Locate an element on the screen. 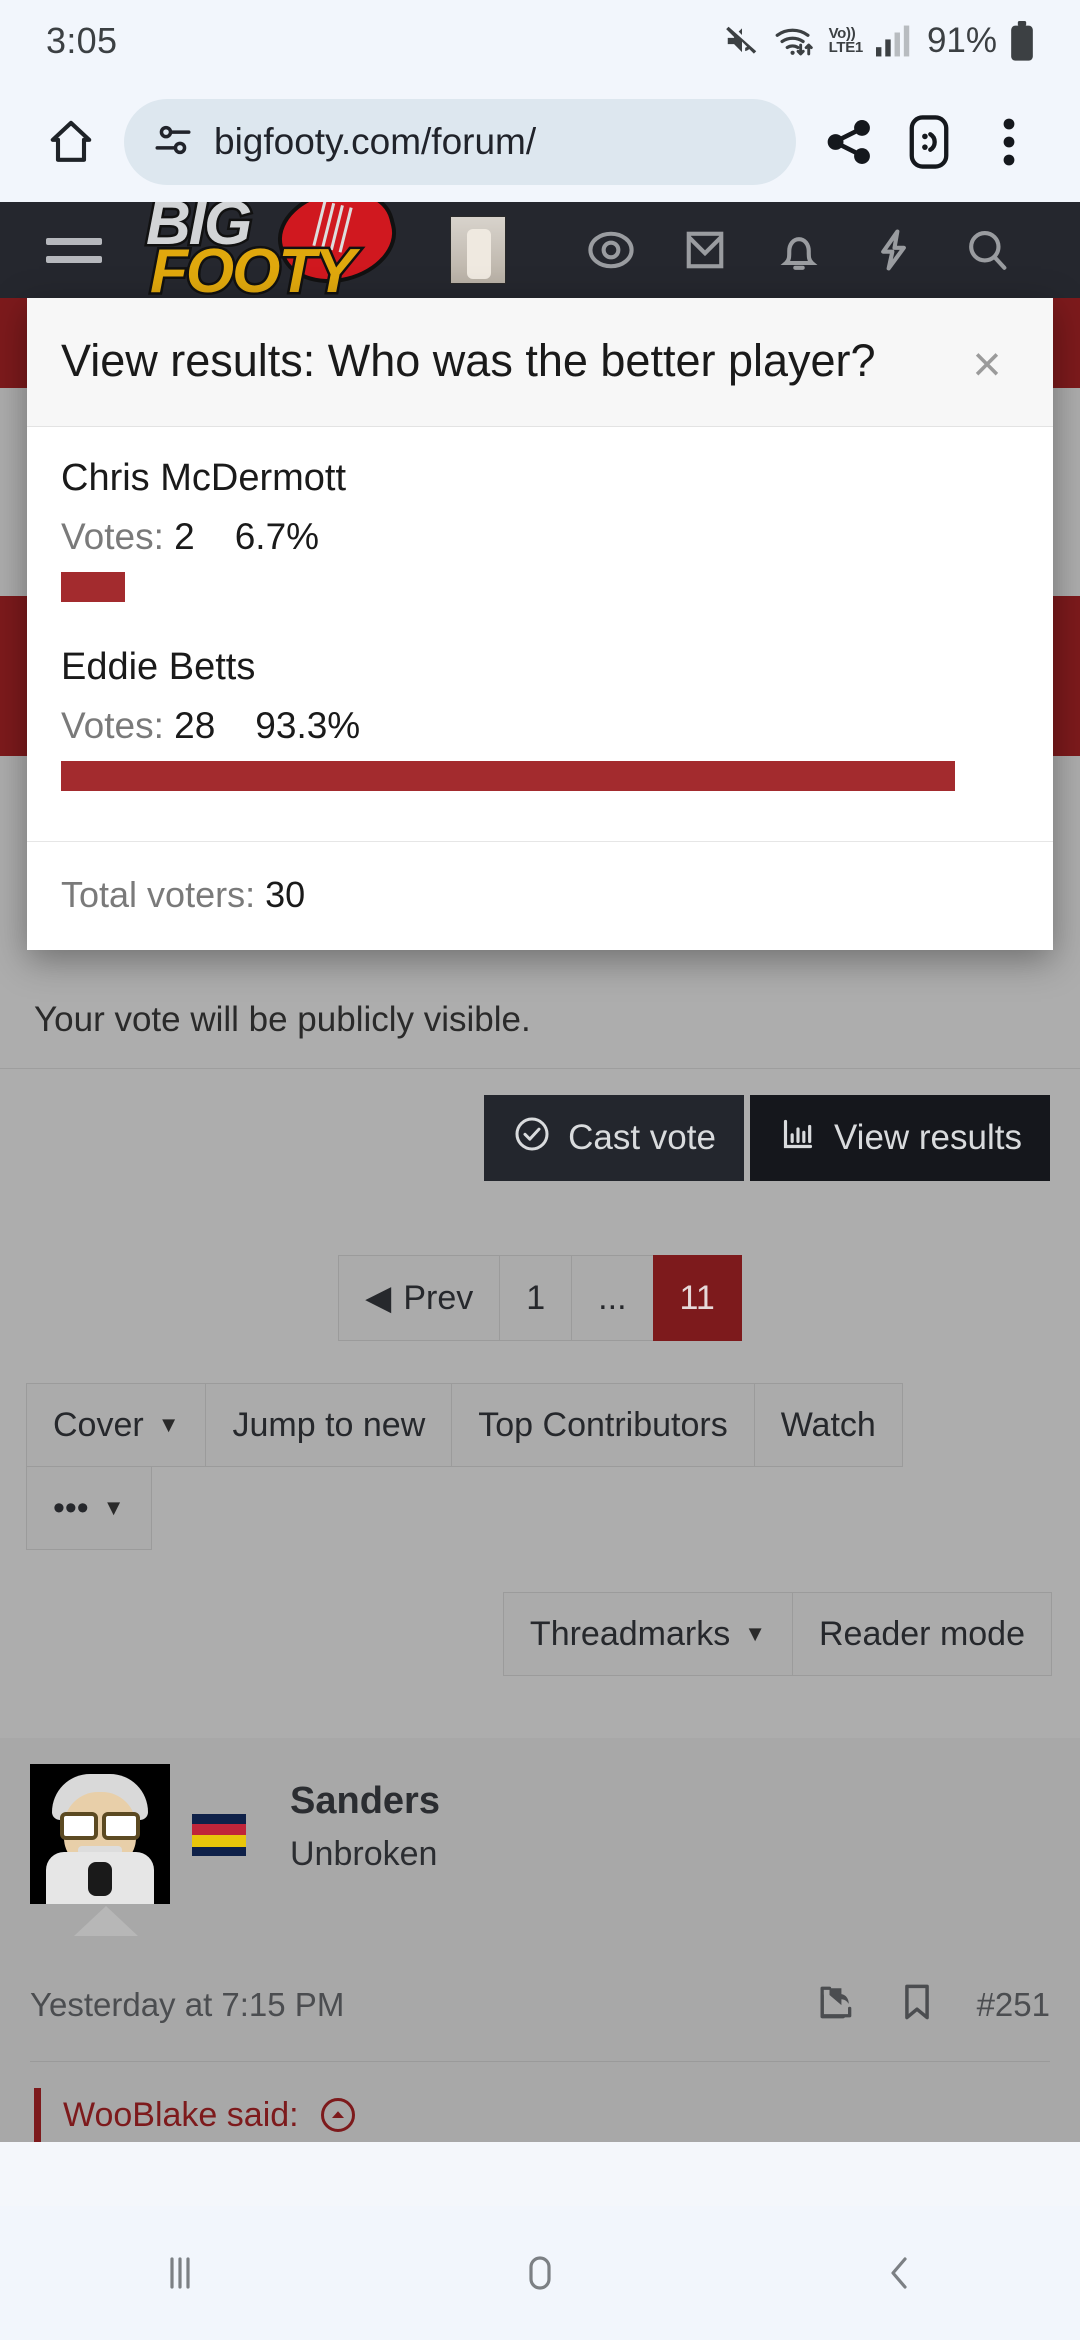 The width and height of the screenshot is (1080, 2340). option-votes: Votes: 28 is located at coordinates (138, 726).